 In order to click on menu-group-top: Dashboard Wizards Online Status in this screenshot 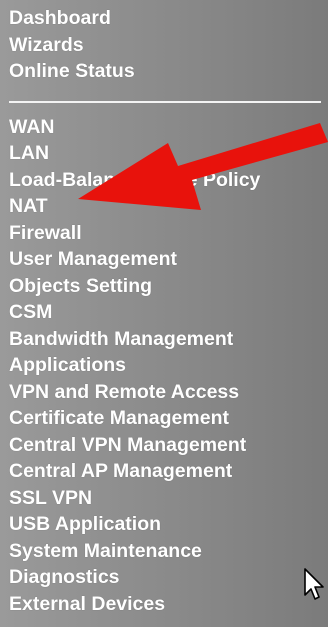, I will do `click(165, 45)`.